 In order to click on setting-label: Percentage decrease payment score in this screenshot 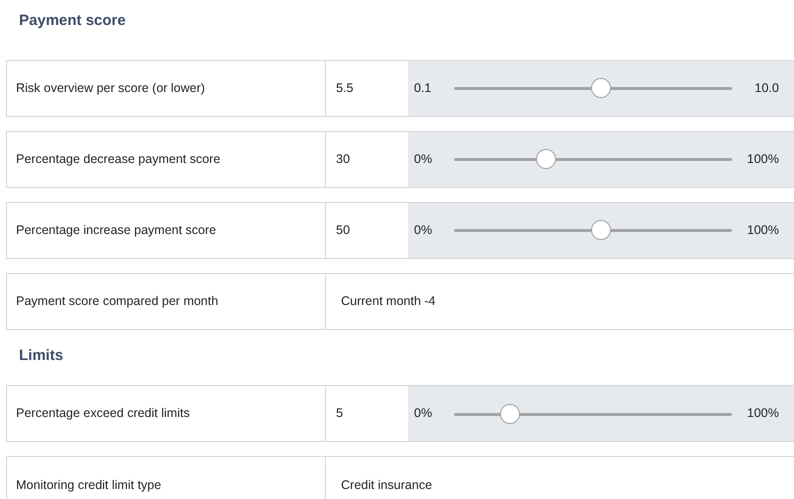, I will do `click(118, 159)`.